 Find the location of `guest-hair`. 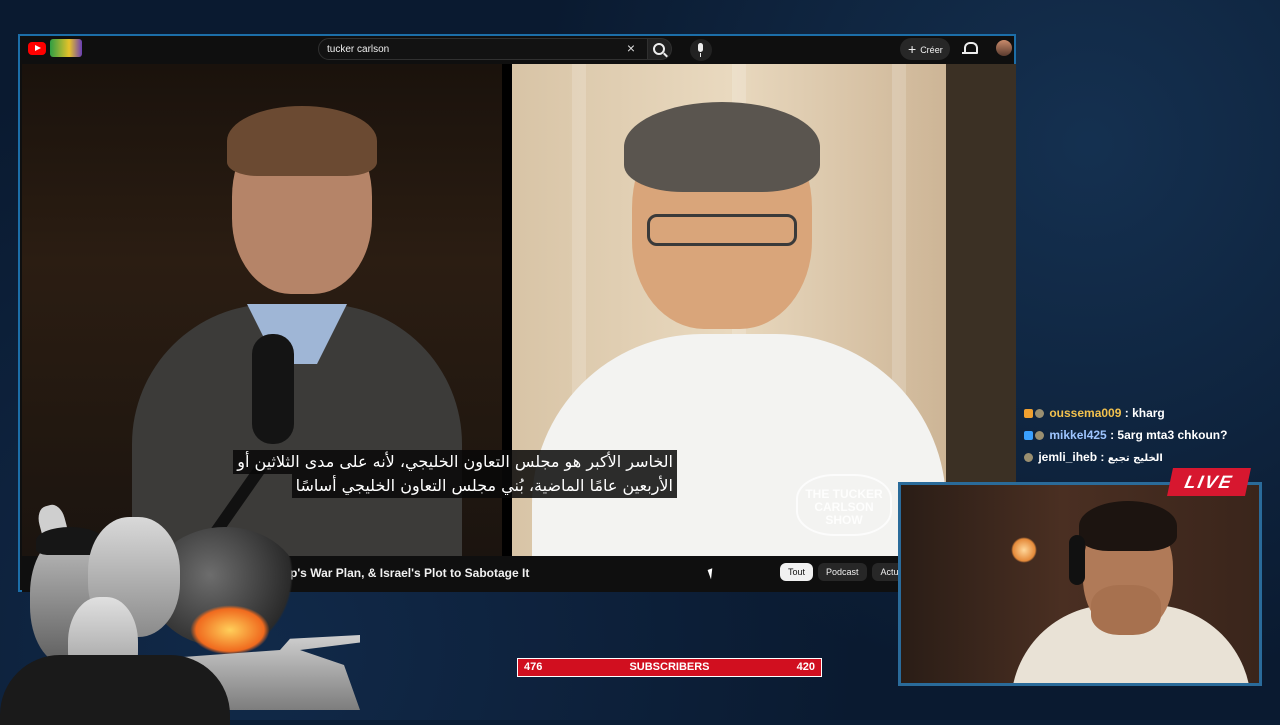

guest-hair is located at coordinates (722, 147).